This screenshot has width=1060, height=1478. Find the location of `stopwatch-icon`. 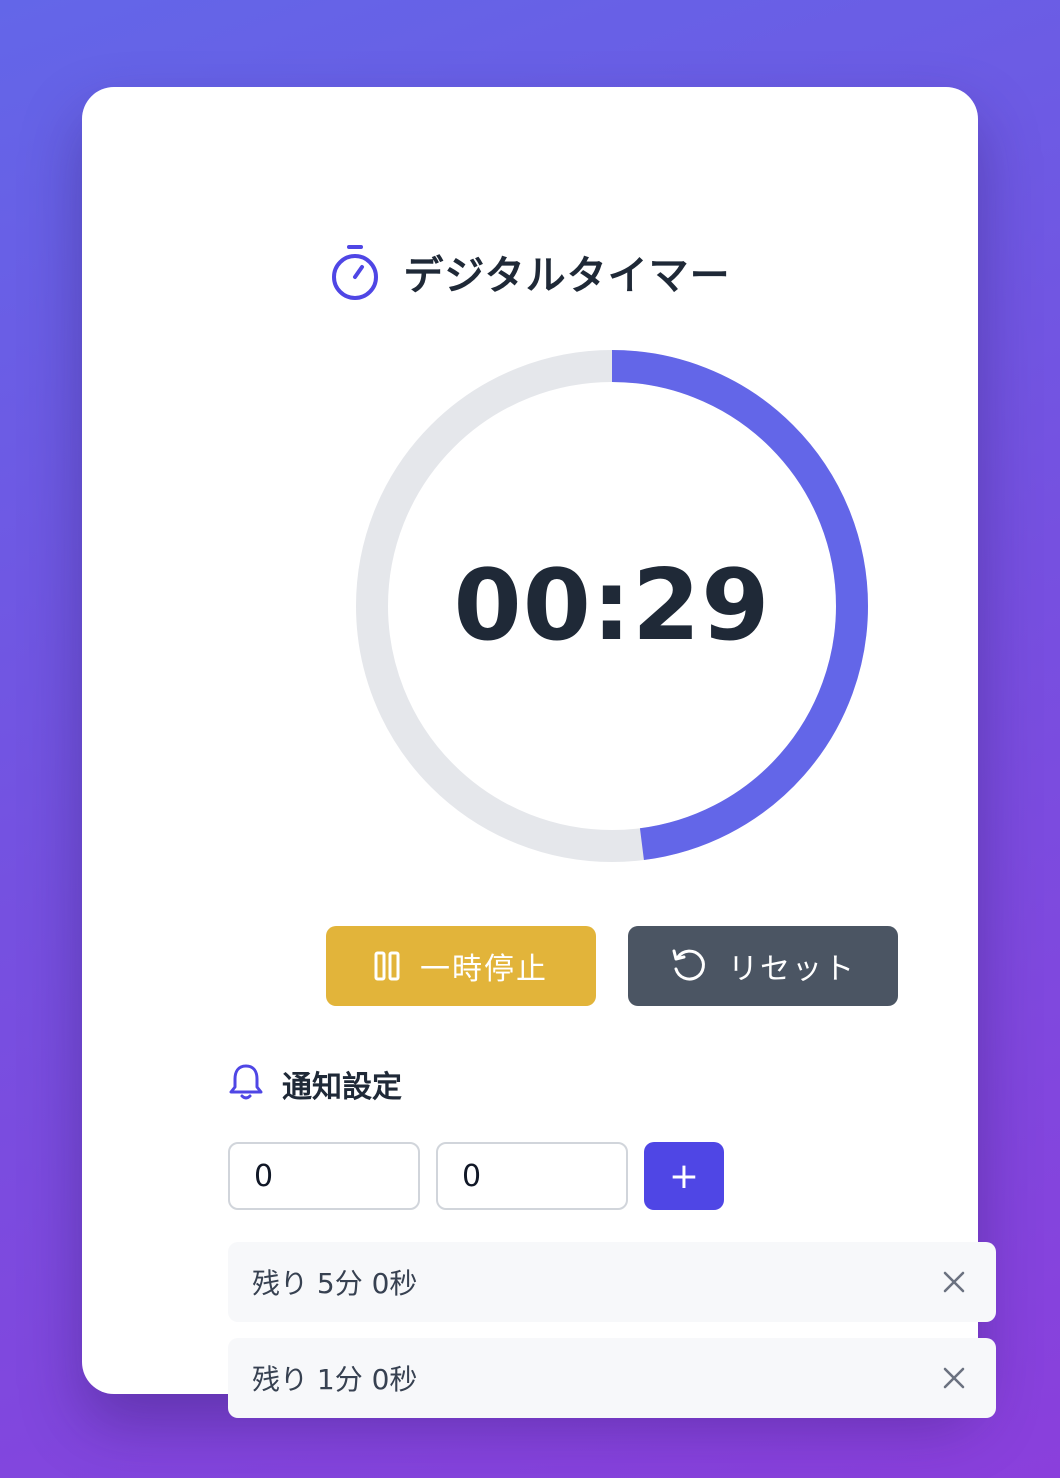

stopwatch-icon is located at coordinates (355, 272).